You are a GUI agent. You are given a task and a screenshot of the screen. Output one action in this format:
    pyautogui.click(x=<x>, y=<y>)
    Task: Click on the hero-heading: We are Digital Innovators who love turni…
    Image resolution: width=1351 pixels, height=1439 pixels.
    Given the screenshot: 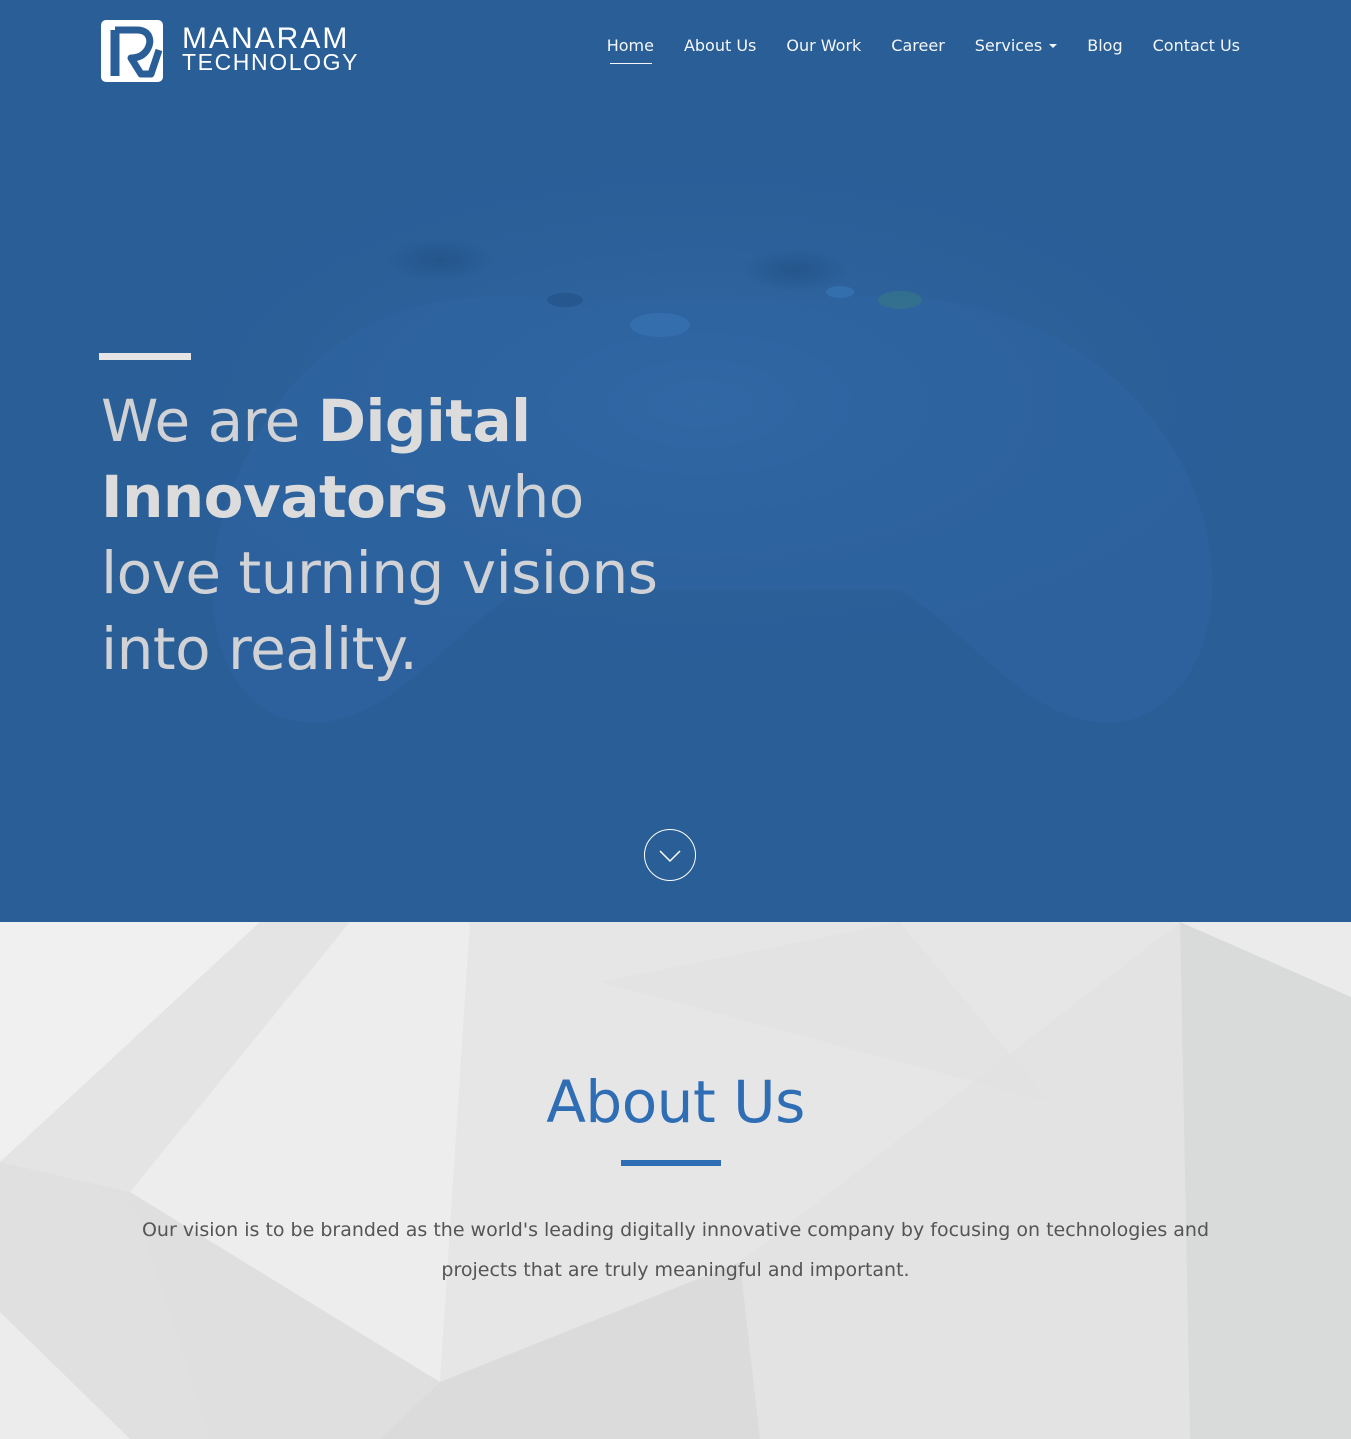 What is the action you would take?
    pyautogui.click(x=381, y=535)
    